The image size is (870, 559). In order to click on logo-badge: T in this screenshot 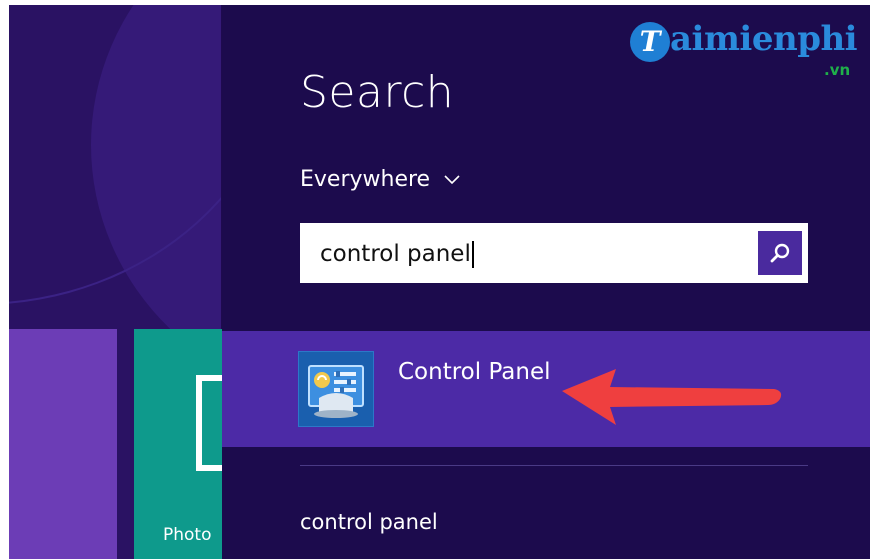, I will do `click(650, 42)`.